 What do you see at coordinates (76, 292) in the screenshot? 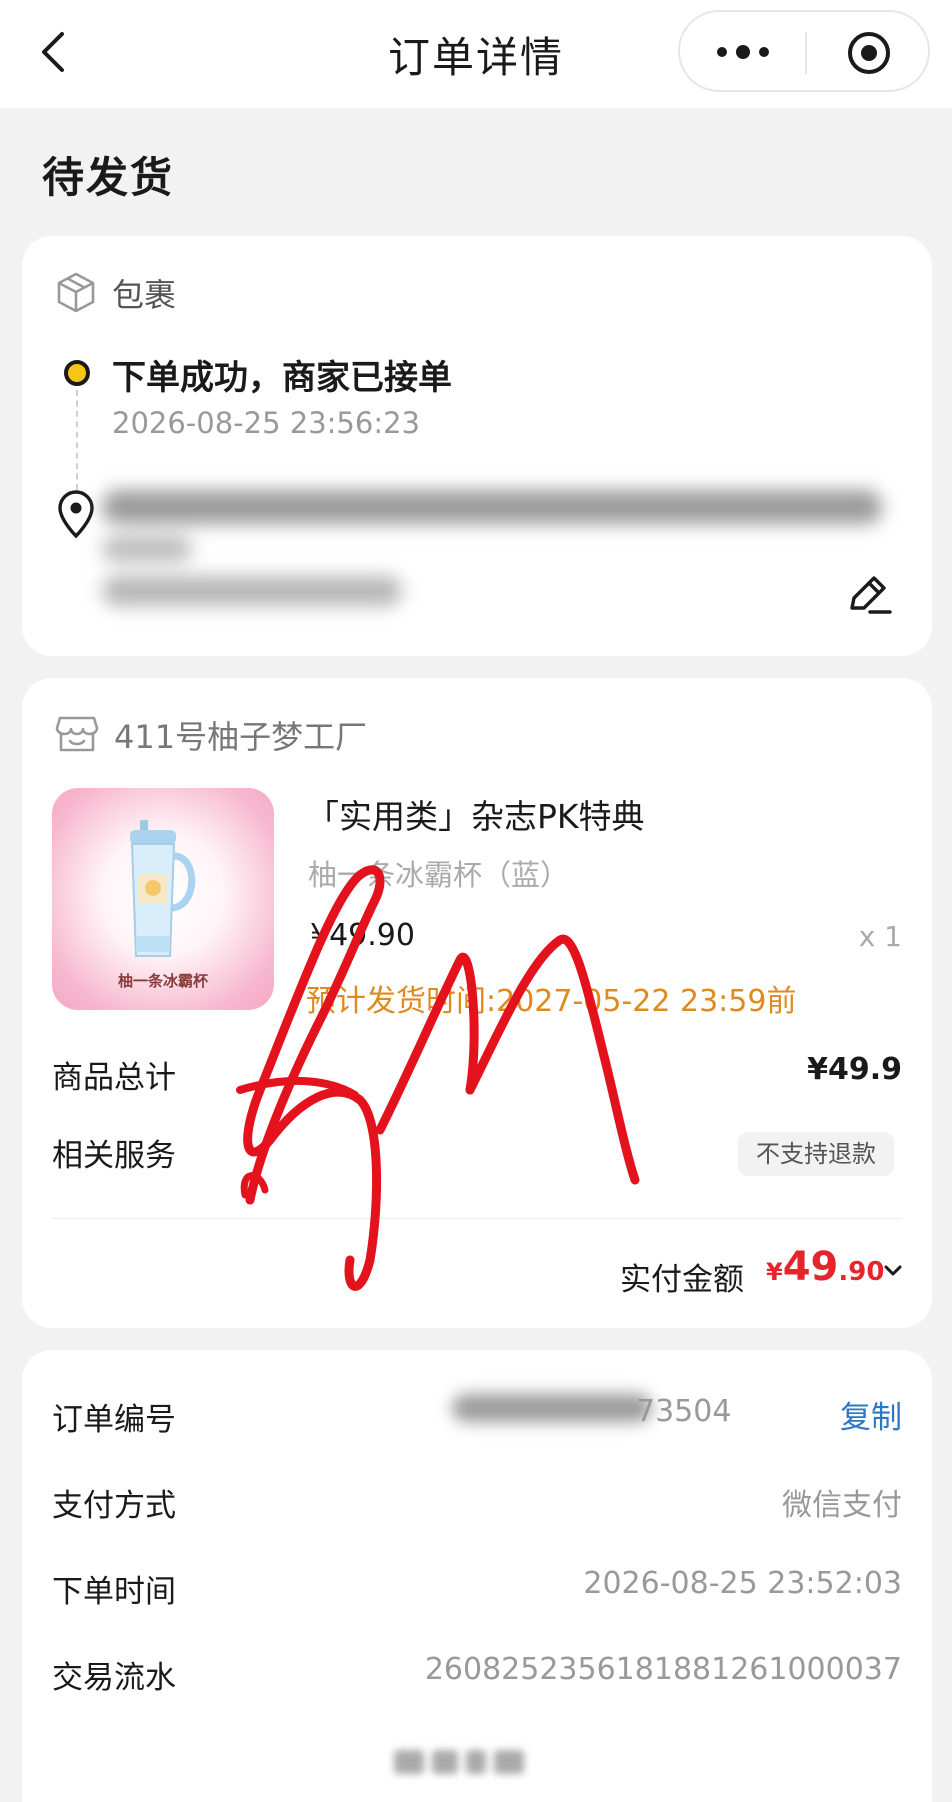
I see `package-box-icon` at bounding box center [76, 292].